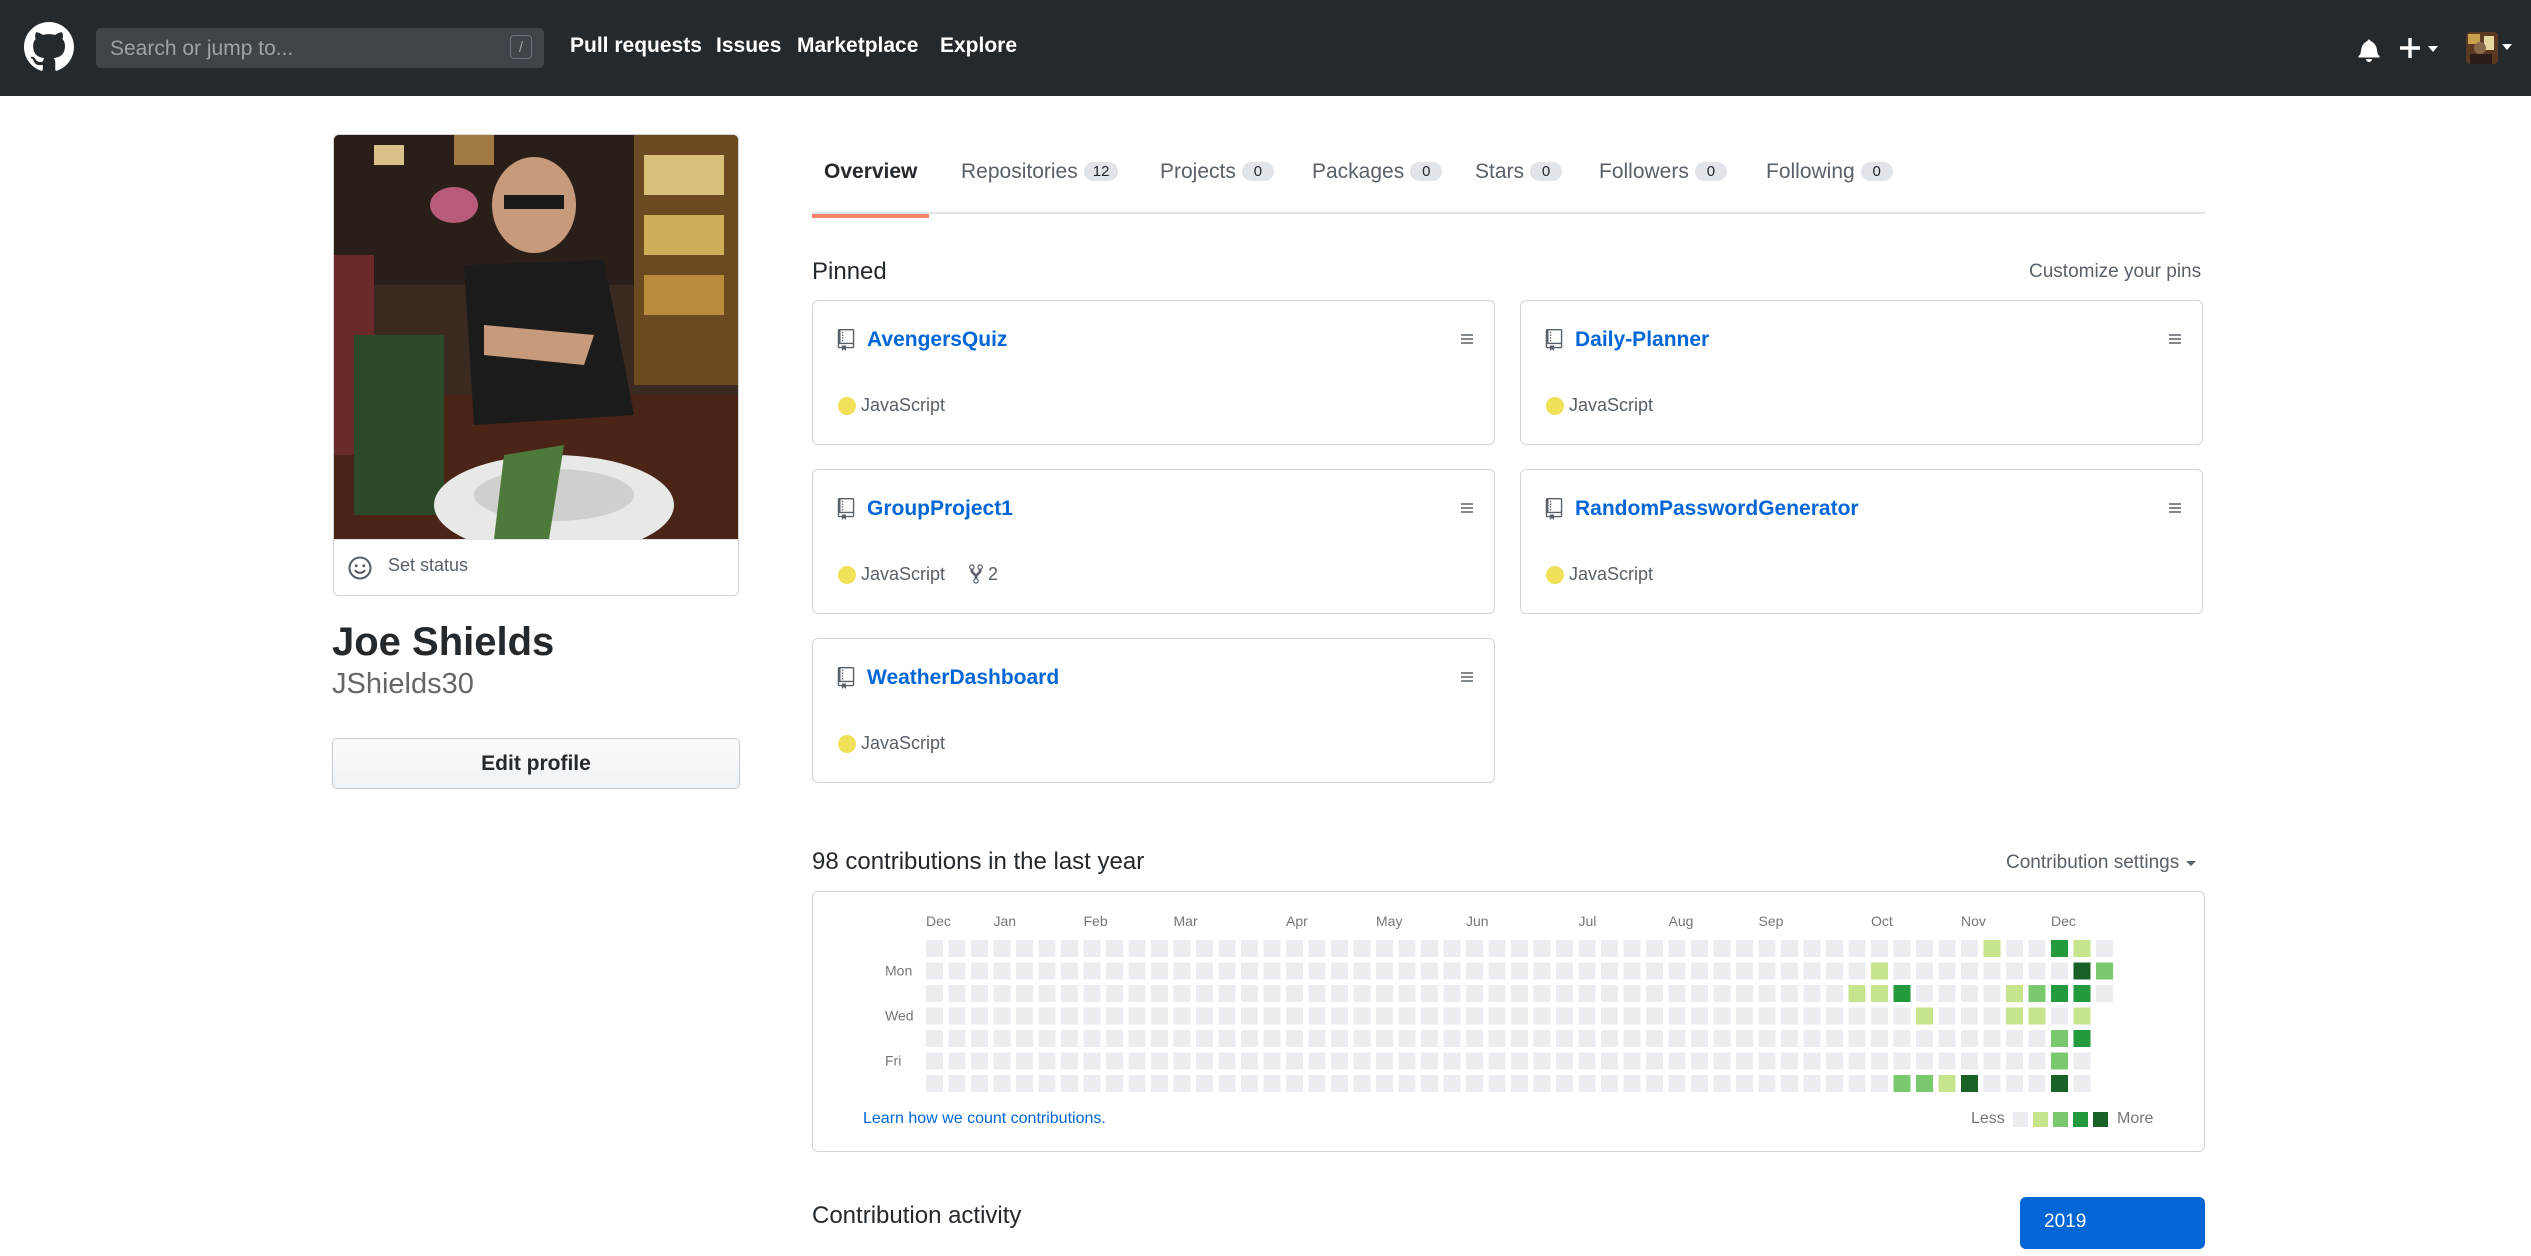  What do you see at coordinates (2112, 1223) in the screenshot?
I see `year-selector-2019: 2019` at bounding box center [2112, 1223].